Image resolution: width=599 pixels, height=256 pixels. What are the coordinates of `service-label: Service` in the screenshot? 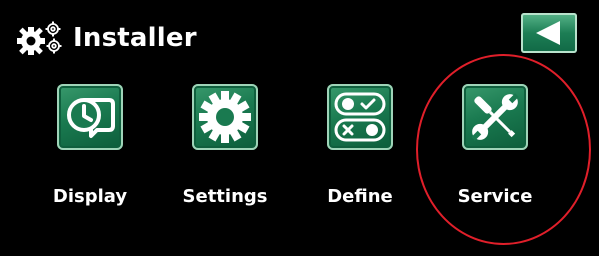 It's located at (495, 196).